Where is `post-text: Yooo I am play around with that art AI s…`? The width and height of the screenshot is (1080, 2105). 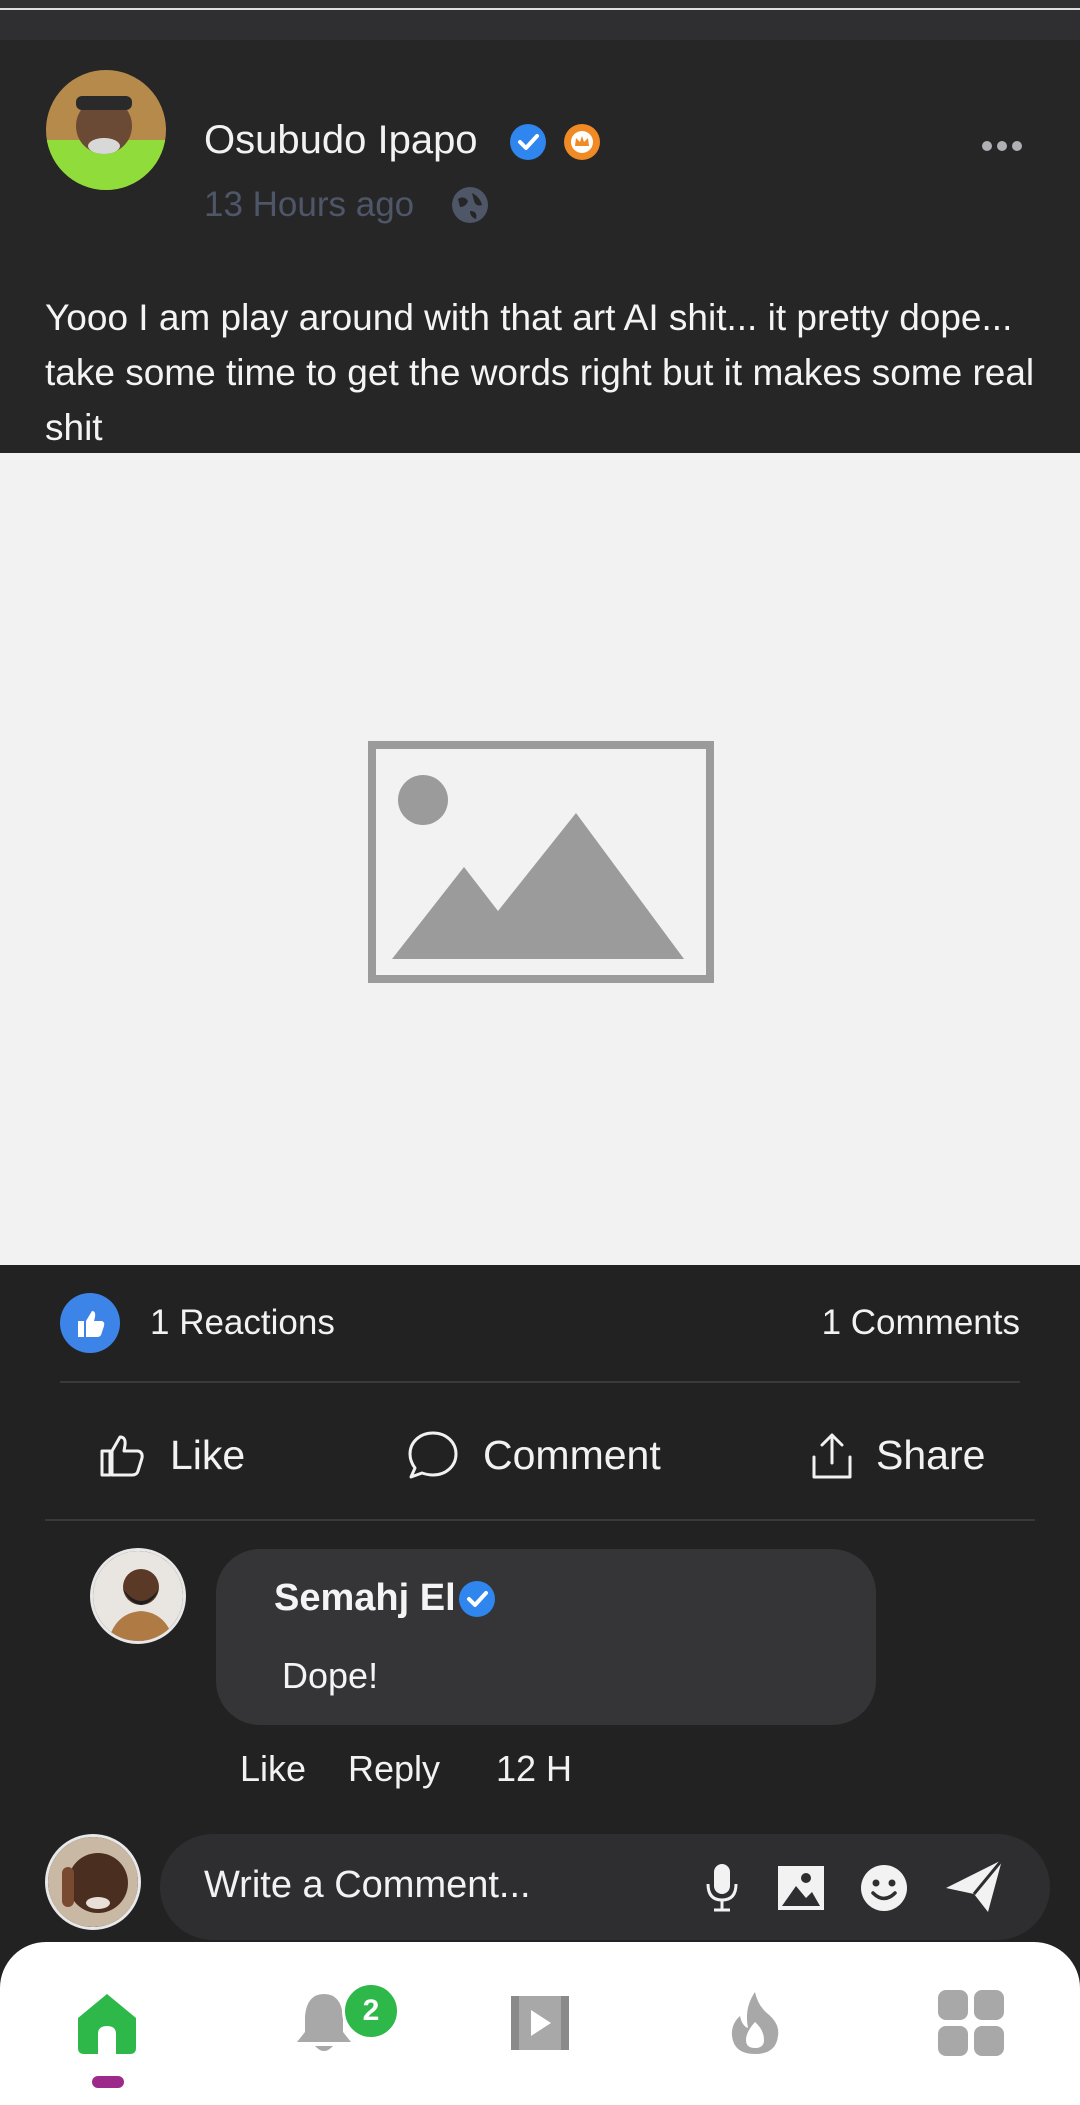
post-text: Yooo I am play around with that art AI s… is located at coordinates (540, 372).